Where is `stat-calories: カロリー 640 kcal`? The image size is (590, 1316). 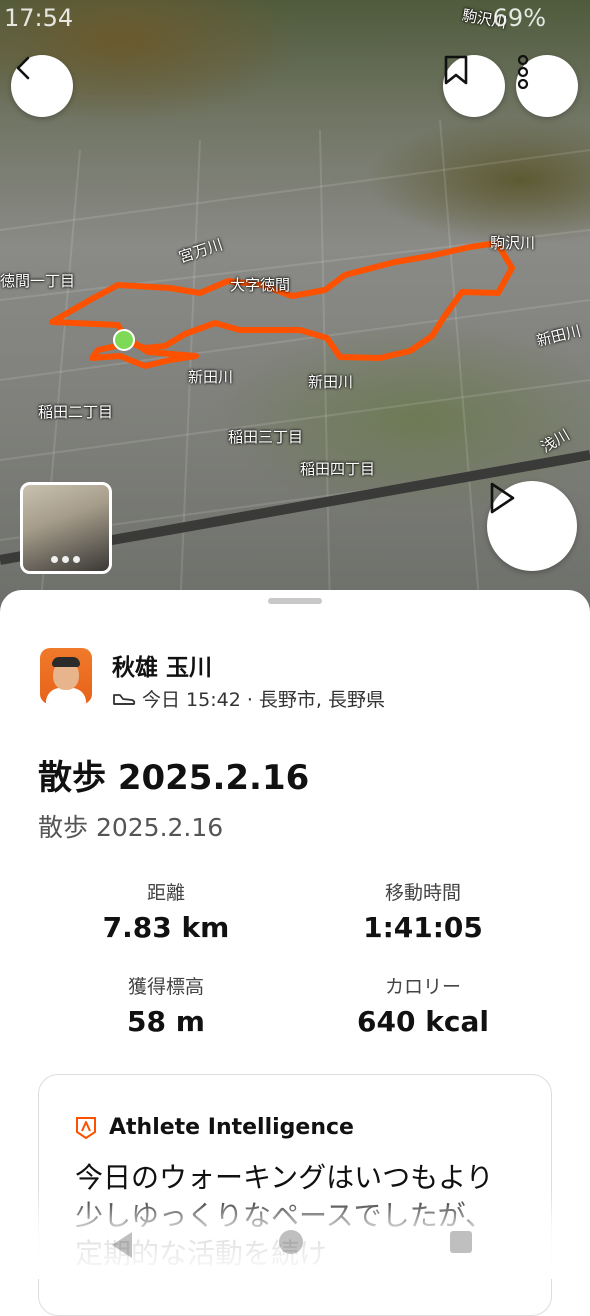
stat-calories: カロリー 640 kcal is located at coordinates (423, 1005).